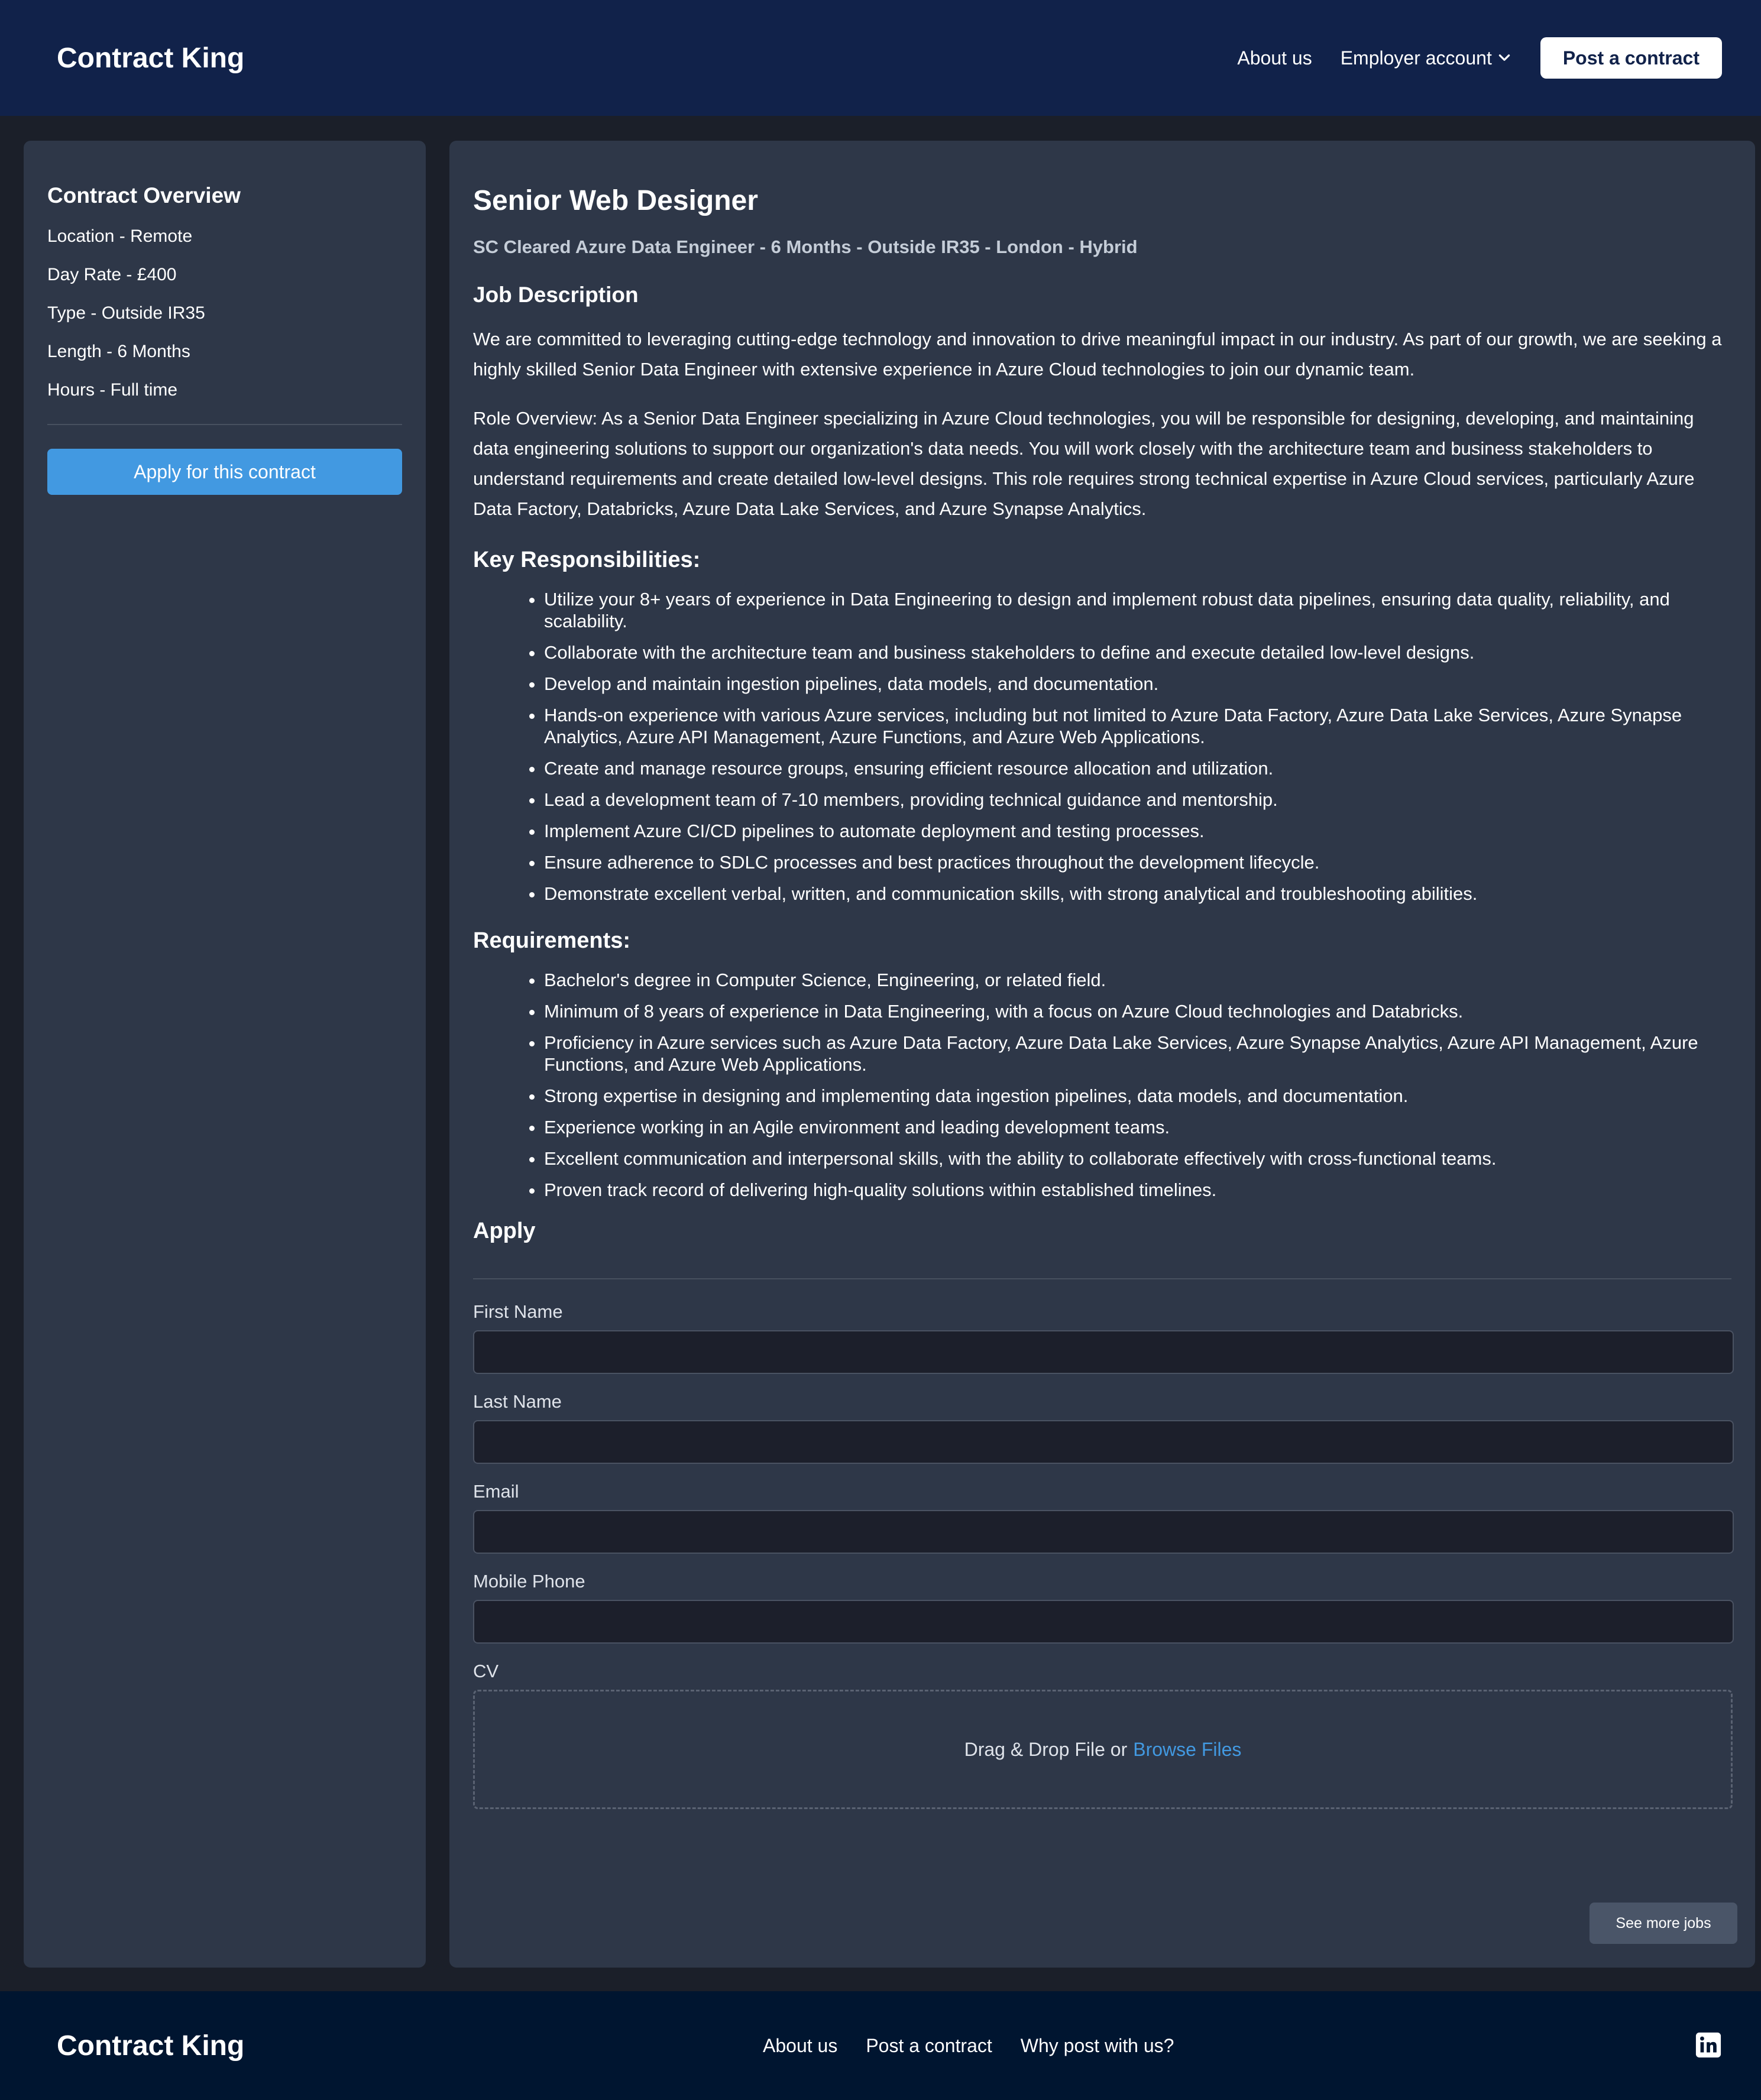 The height and width of the screenshot is (2100, 1761). Describe the element at coordinates (800, 2046) in the screenshot. I see `footer-about-link: About us` at that location.